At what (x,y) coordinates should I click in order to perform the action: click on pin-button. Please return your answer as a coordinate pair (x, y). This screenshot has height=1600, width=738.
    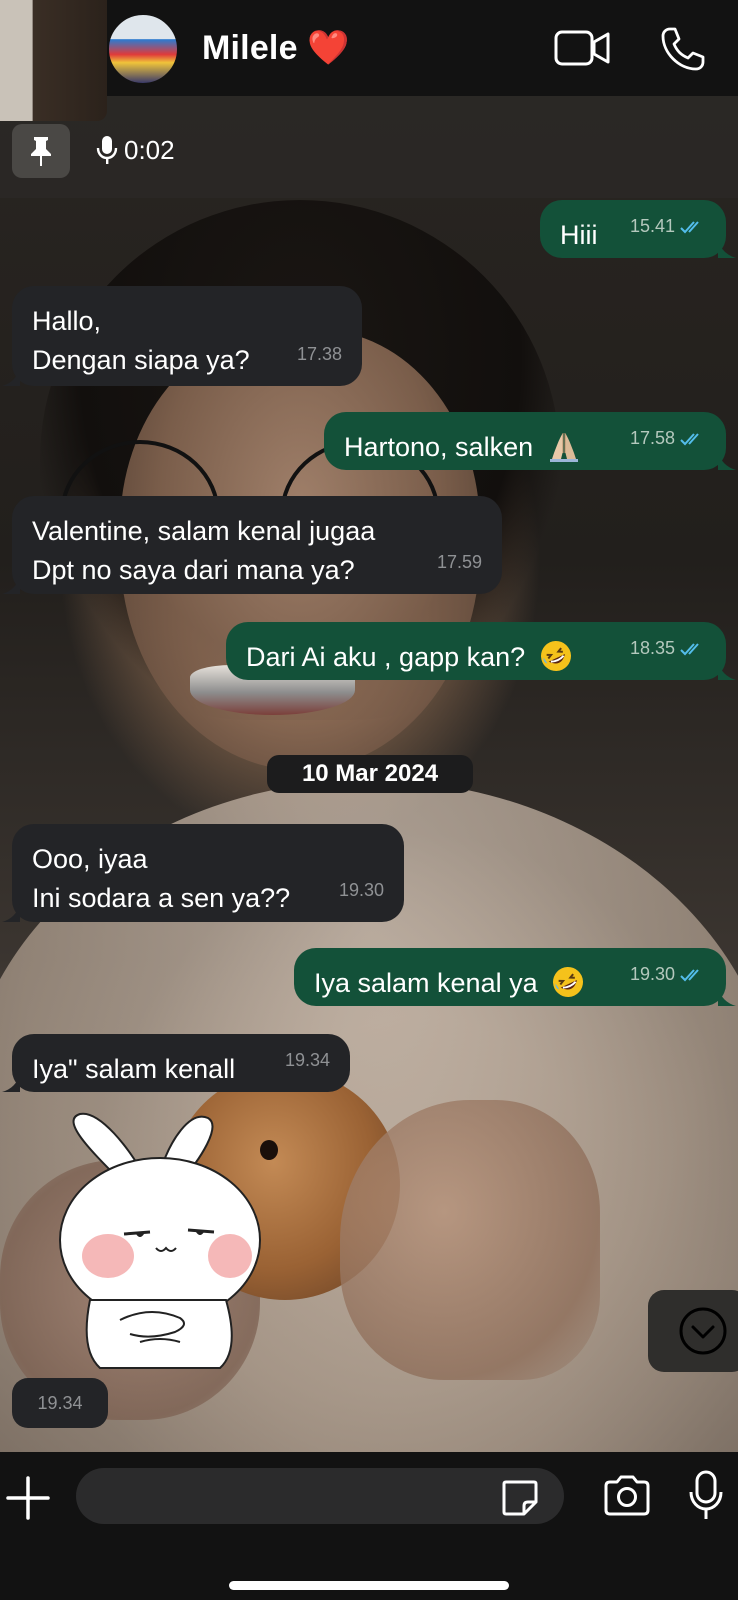
    Looking at the image, I should click on (41, 151).